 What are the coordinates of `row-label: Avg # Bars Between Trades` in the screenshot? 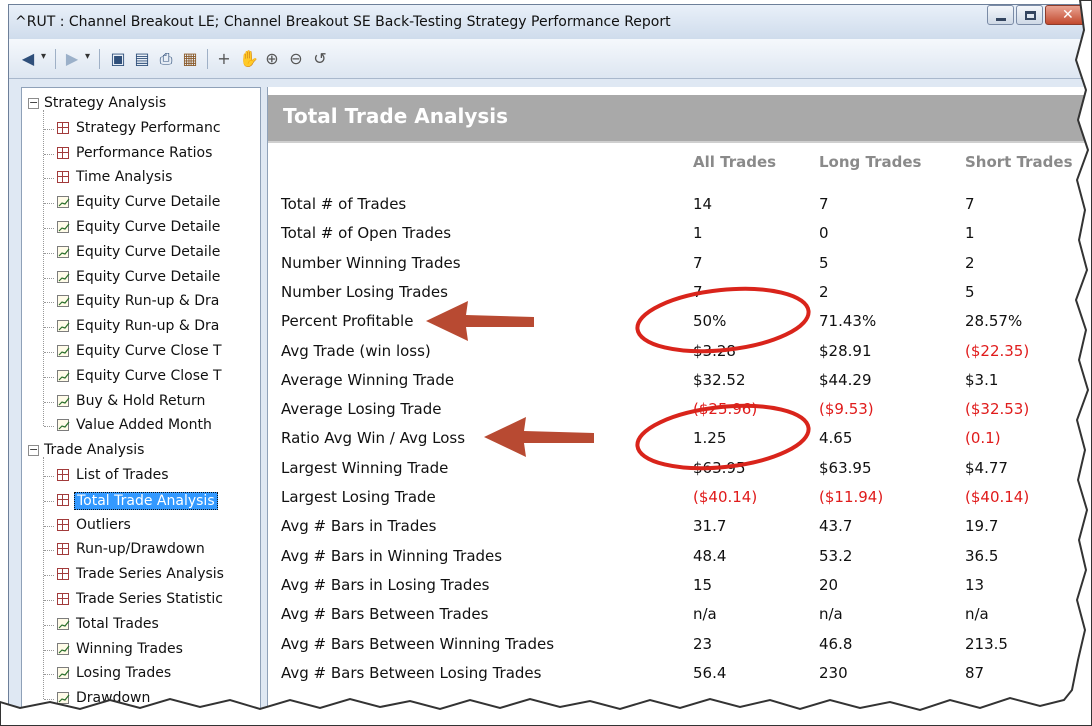 It's located at (385, 614).